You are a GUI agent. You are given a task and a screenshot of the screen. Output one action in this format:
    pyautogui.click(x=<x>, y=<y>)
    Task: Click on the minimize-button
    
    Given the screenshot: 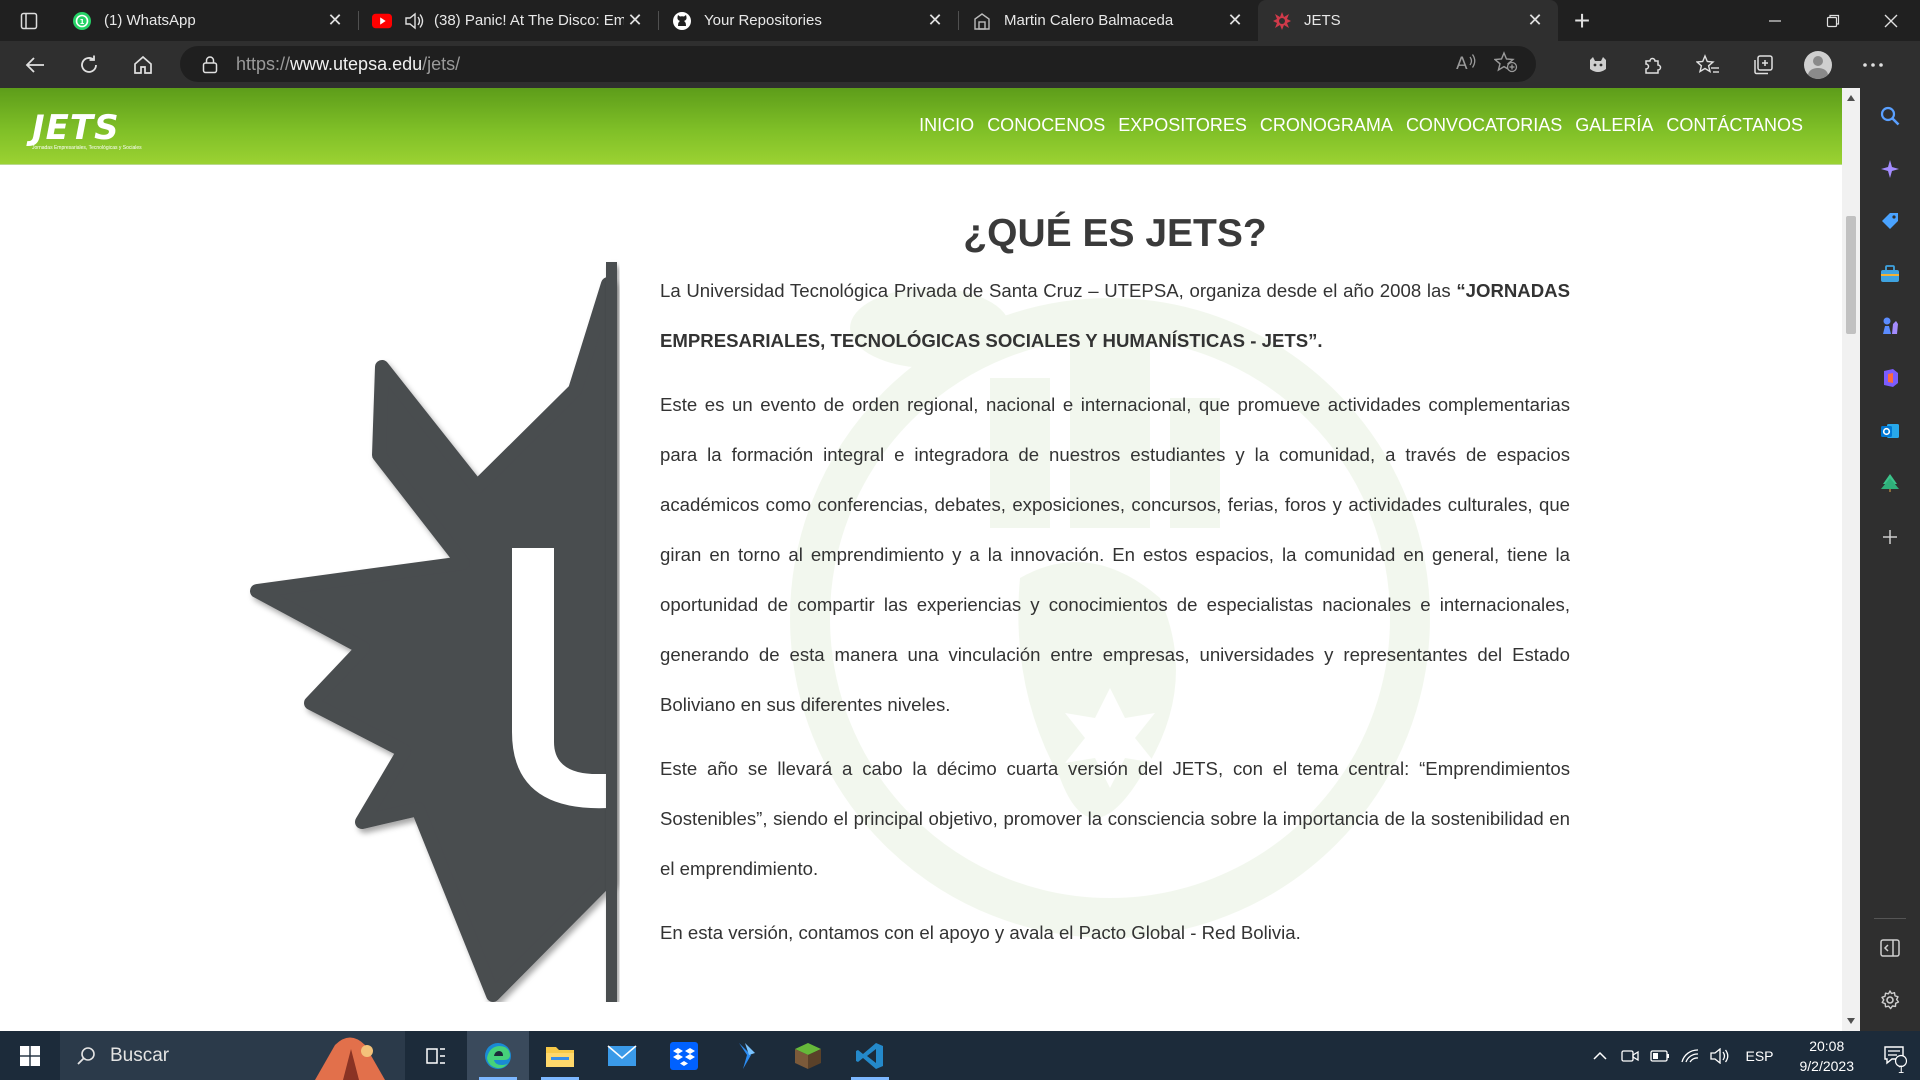 What is the action you would take?
    pyautogui.click(x=1775, y=20)
    